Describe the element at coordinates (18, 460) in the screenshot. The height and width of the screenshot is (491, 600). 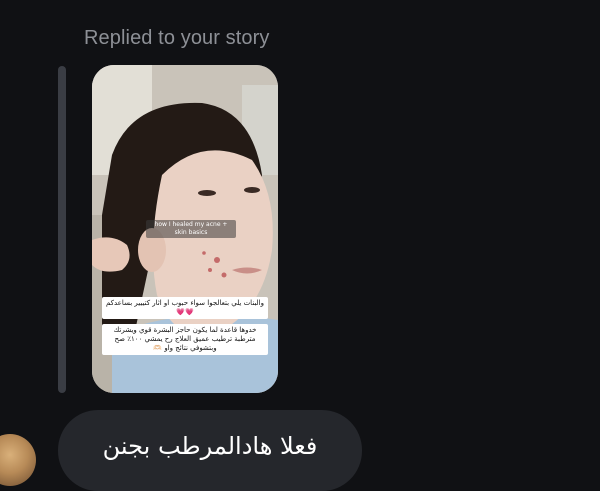
I see `avatar` at that location.